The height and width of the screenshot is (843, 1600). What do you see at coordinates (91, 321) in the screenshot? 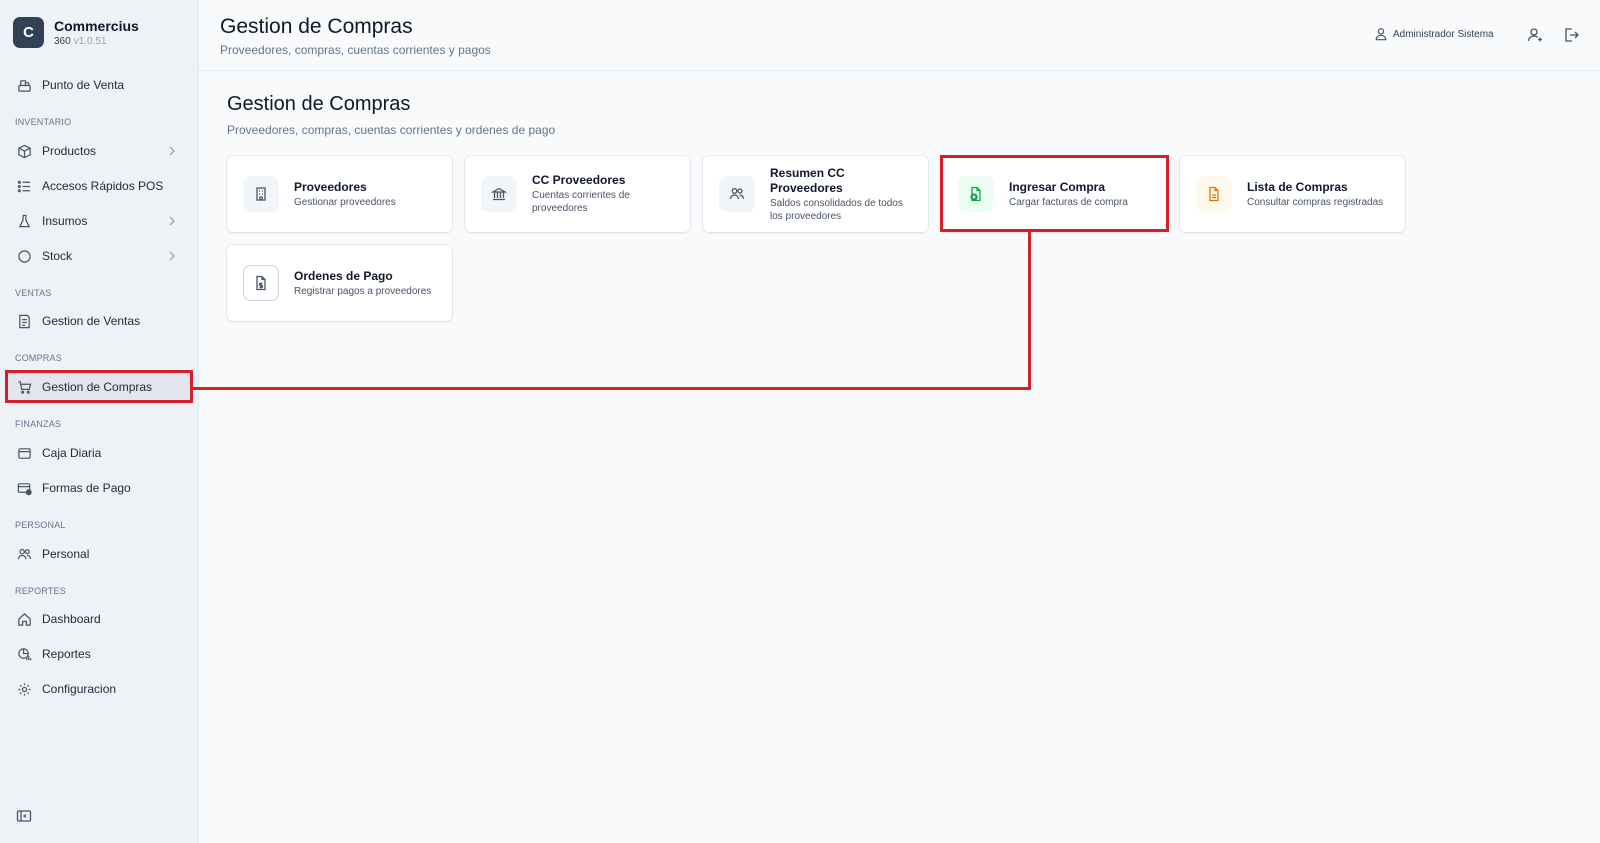
I see `sidebar-item-label: Gestion de Ventas` at bounding box center [91, 321].